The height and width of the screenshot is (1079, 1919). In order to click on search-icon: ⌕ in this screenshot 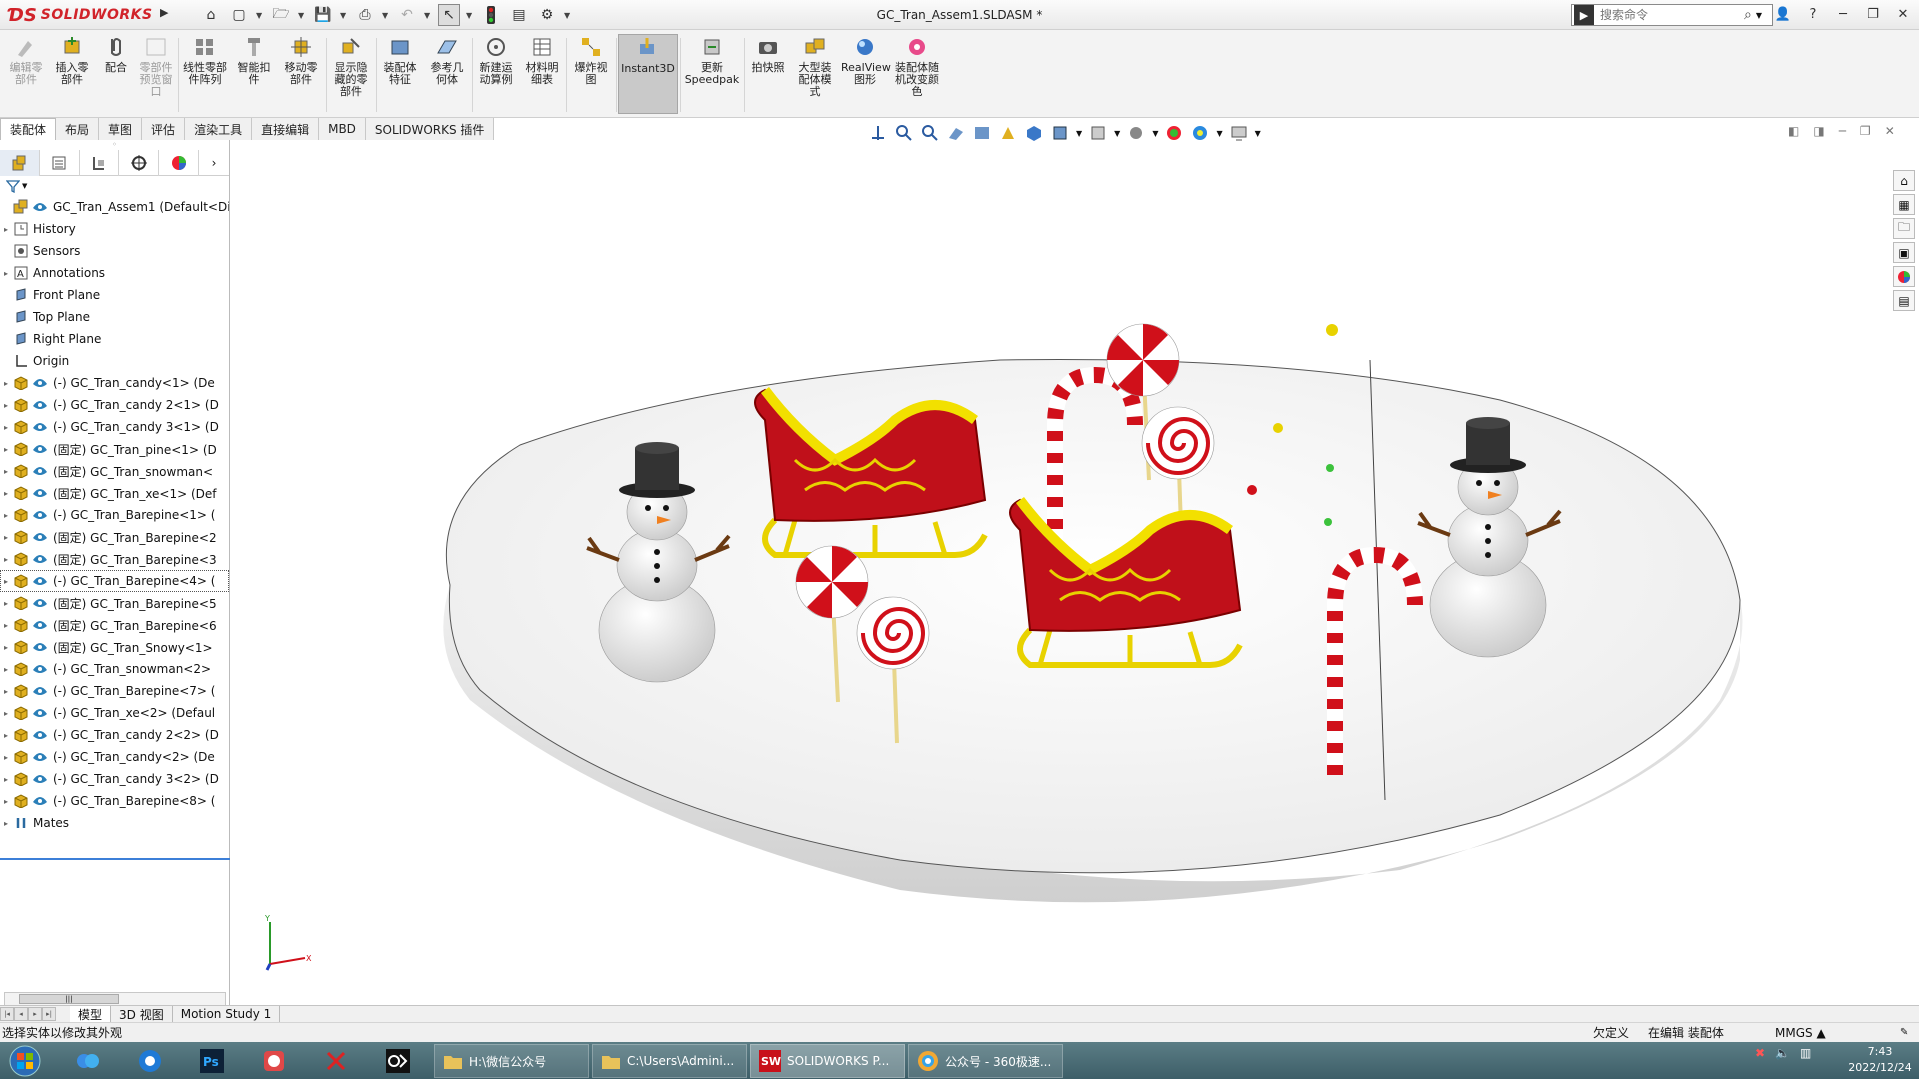, I will do `click(1748, 15)`.